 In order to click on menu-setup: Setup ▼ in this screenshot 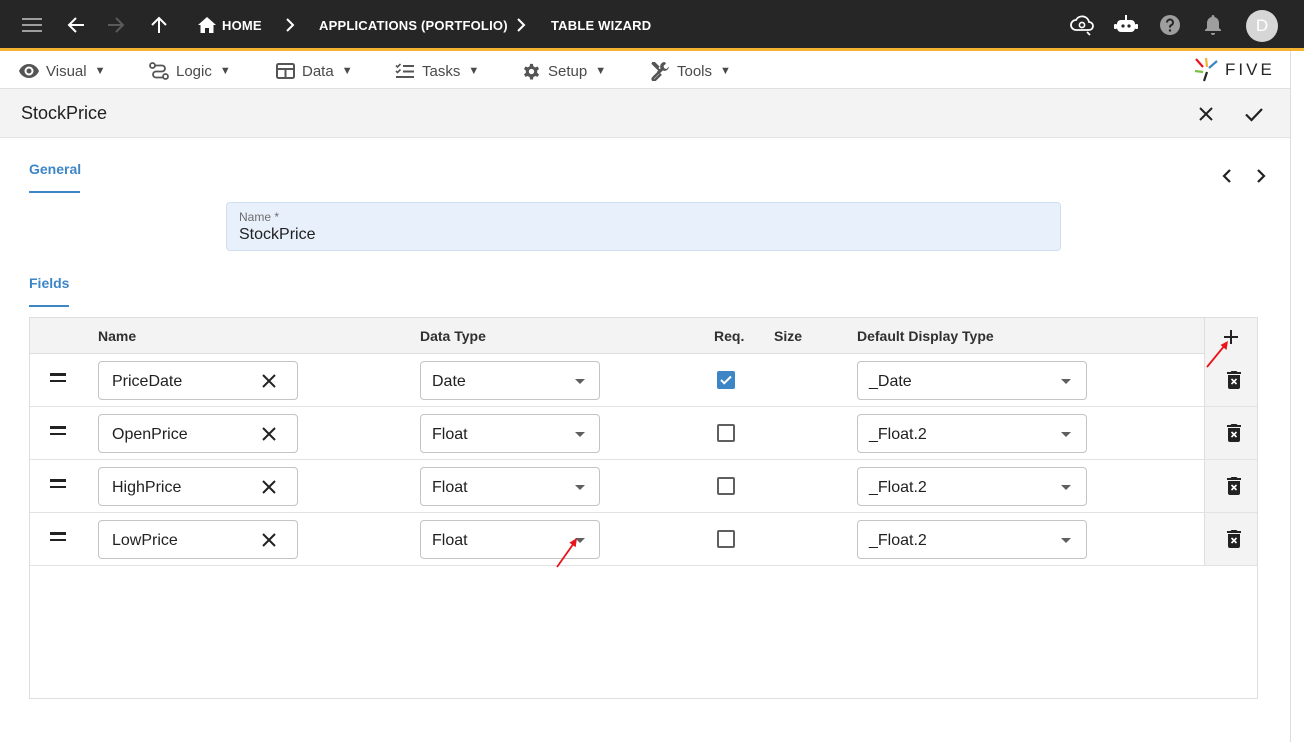, I will do `click(564, 71)`.